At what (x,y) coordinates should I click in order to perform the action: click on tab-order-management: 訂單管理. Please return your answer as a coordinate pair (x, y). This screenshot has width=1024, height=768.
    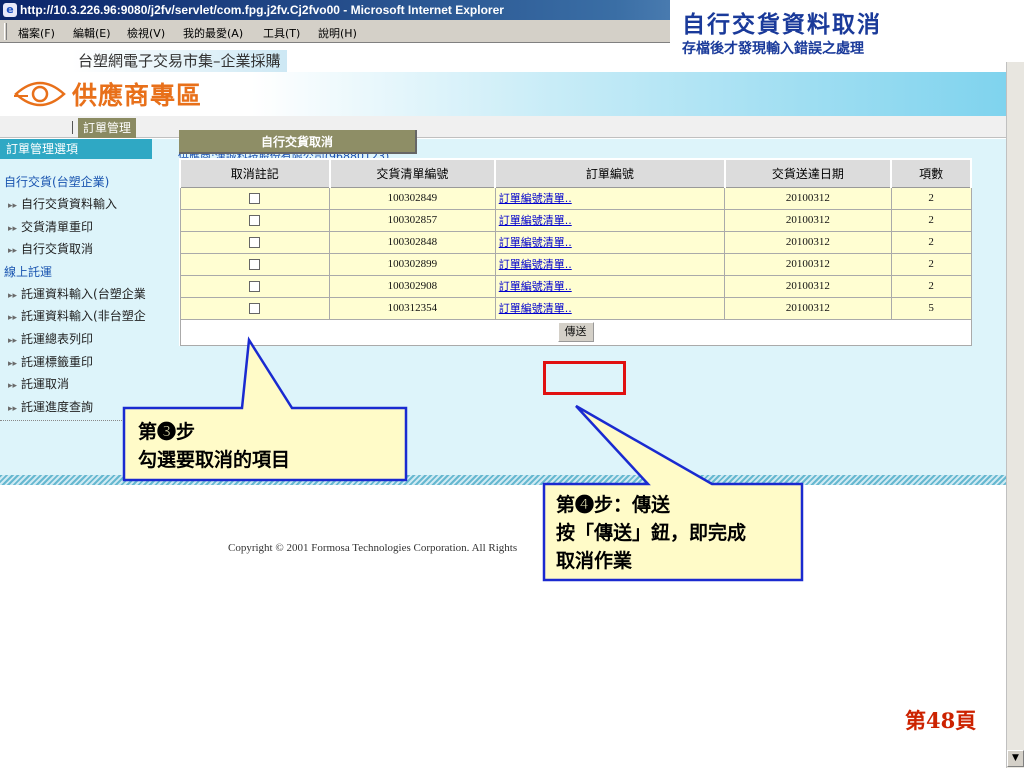
    Looking at the image, I should click on (107, 128).